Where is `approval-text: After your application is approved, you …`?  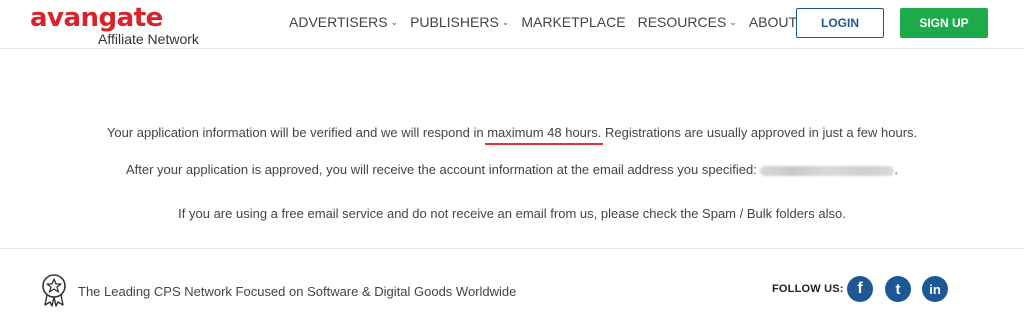
approval-text: After your application is approved, you … is located at coordinates (443, 169).